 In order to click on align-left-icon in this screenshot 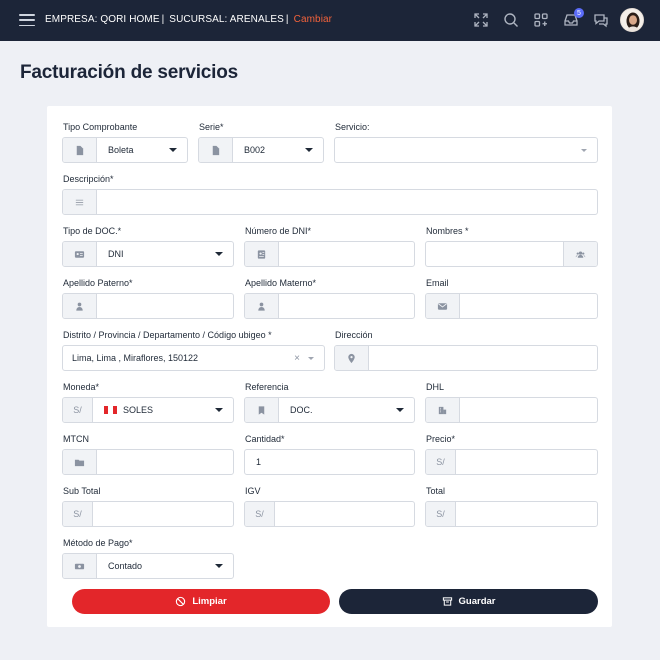, I will do `click(80, 202)`.